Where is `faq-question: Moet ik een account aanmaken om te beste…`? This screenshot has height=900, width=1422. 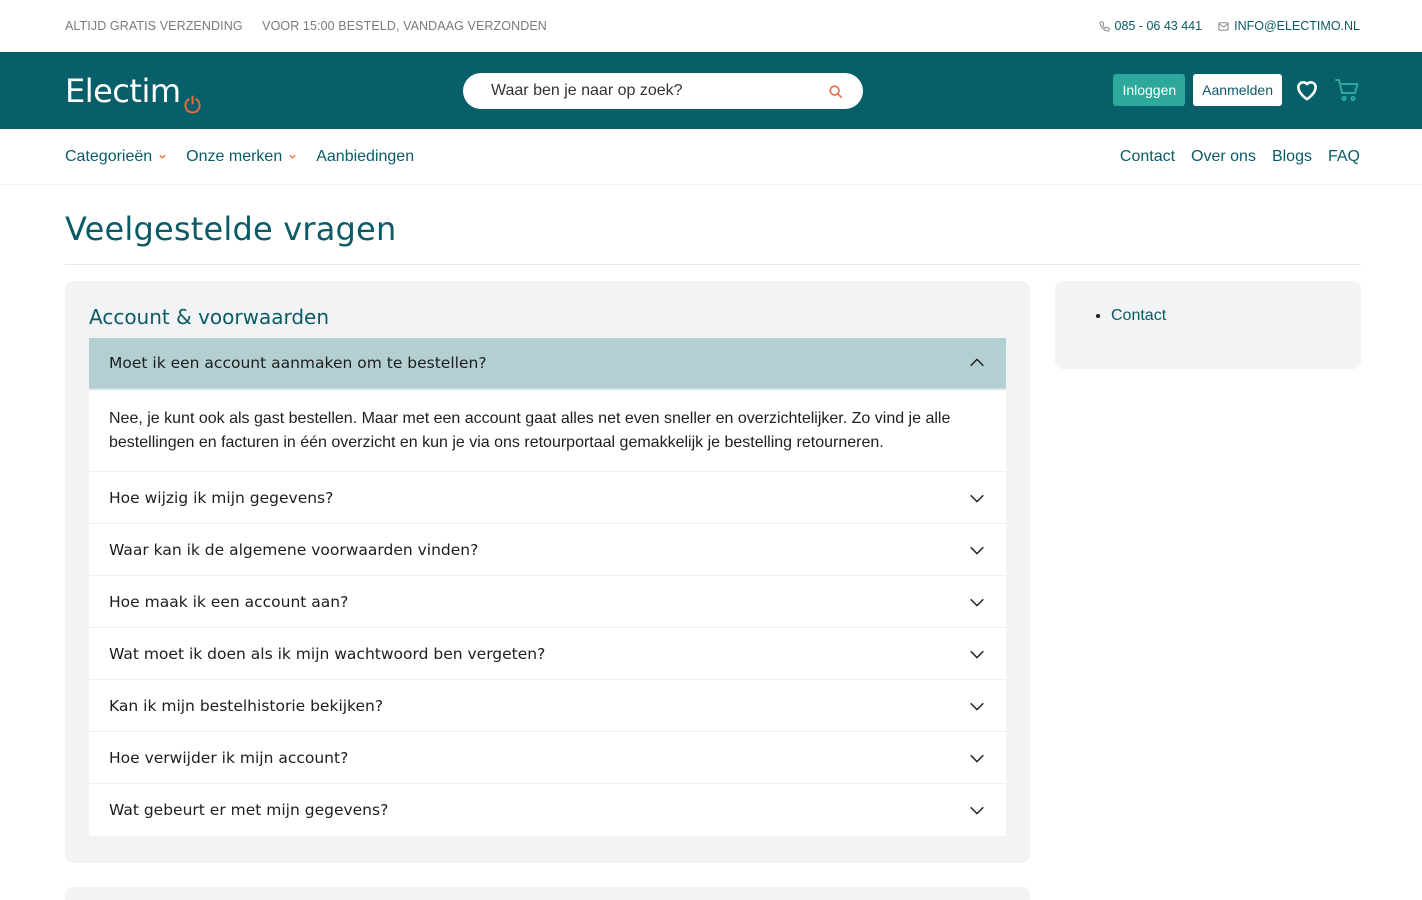 faq-question: Moet ik een account aanmaken om te beste… is located at coordinates (298, 363).